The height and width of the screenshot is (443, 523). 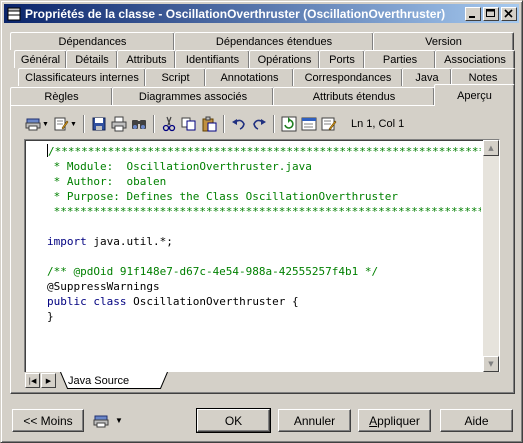 I want to click on cut-icon, so click(x=169, y=124).